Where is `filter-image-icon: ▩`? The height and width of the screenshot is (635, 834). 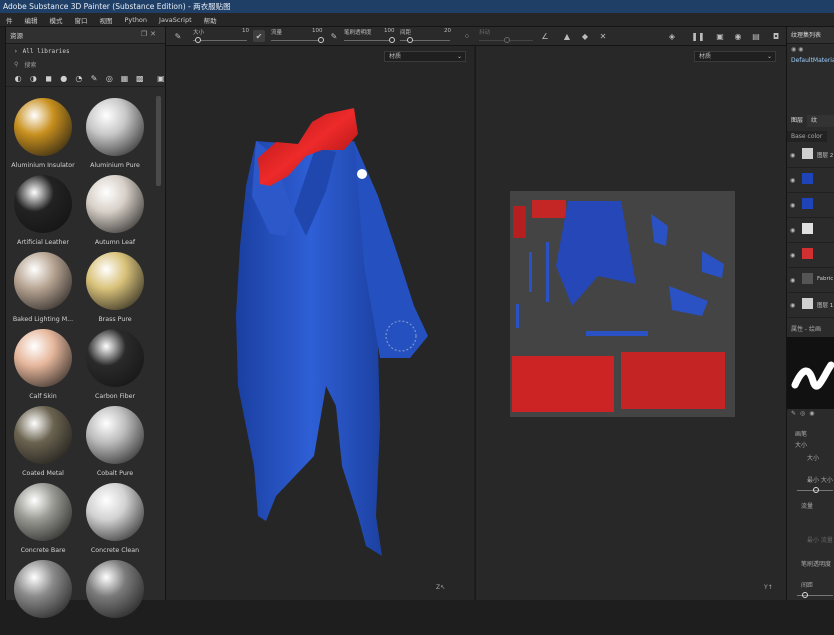 filter-image-icon: ▩ is located at coordinates (140, 78).